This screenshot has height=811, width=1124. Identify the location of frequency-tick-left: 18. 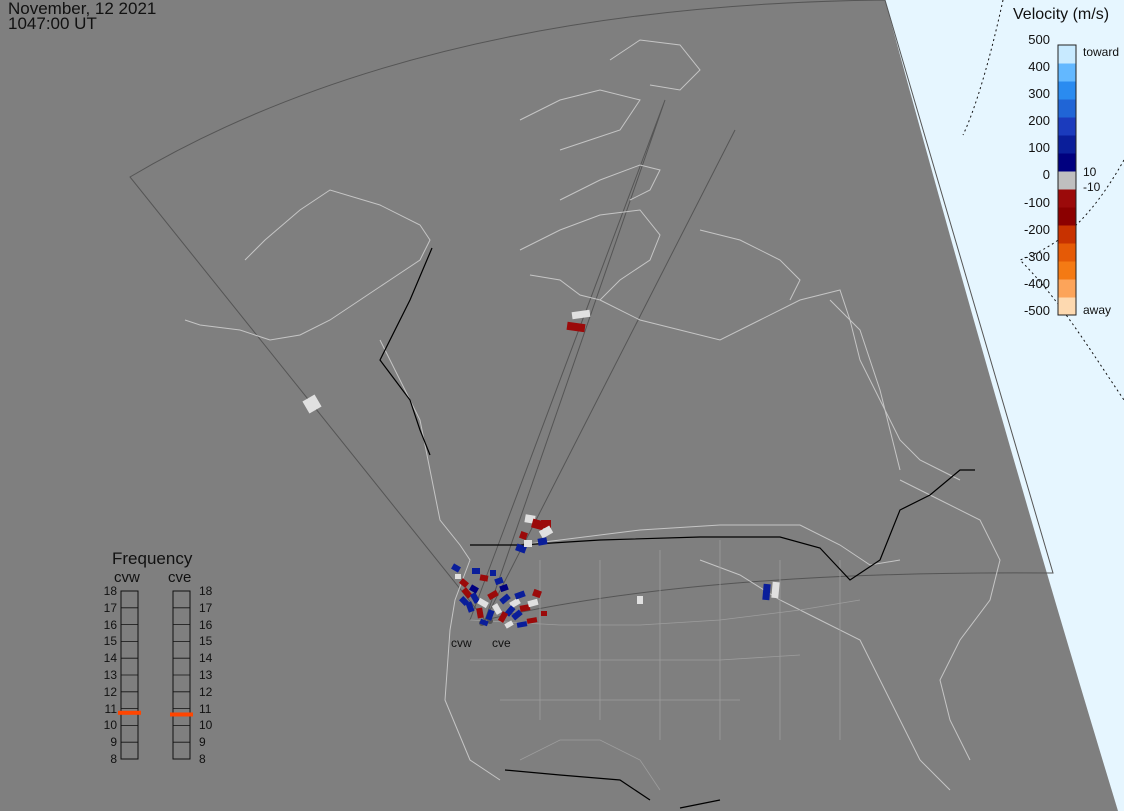
(110, 591).